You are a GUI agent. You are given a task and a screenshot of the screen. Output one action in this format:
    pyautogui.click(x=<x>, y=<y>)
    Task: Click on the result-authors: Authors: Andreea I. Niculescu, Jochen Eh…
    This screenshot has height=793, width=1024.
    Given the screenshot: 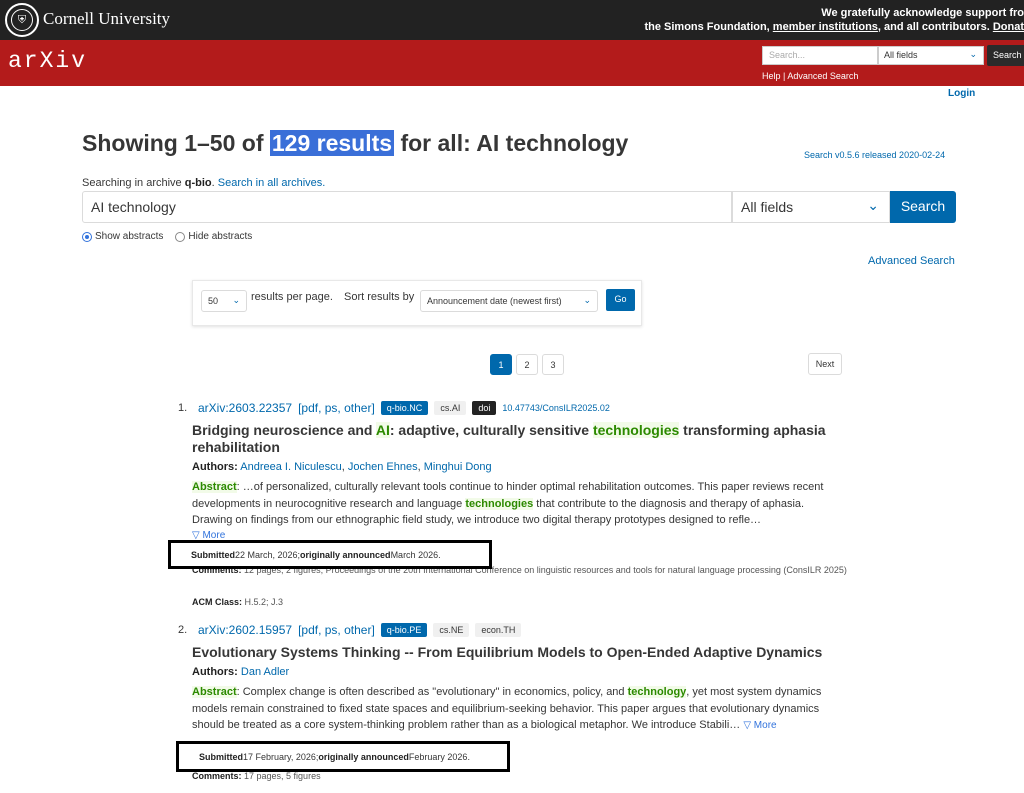 What is the action you would take?
    pyautogui.click(x=342, y=467)
    